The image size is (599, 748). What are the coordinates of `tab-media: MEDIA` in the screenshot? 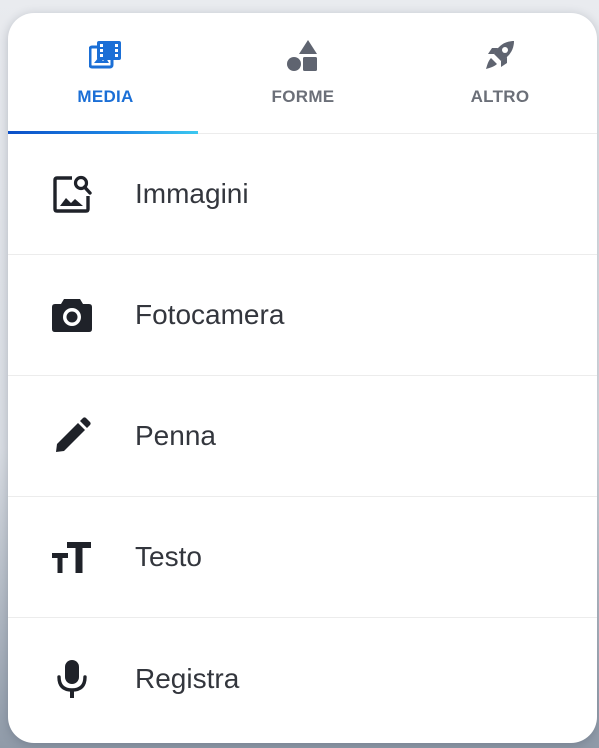 It's located at (105, 73).